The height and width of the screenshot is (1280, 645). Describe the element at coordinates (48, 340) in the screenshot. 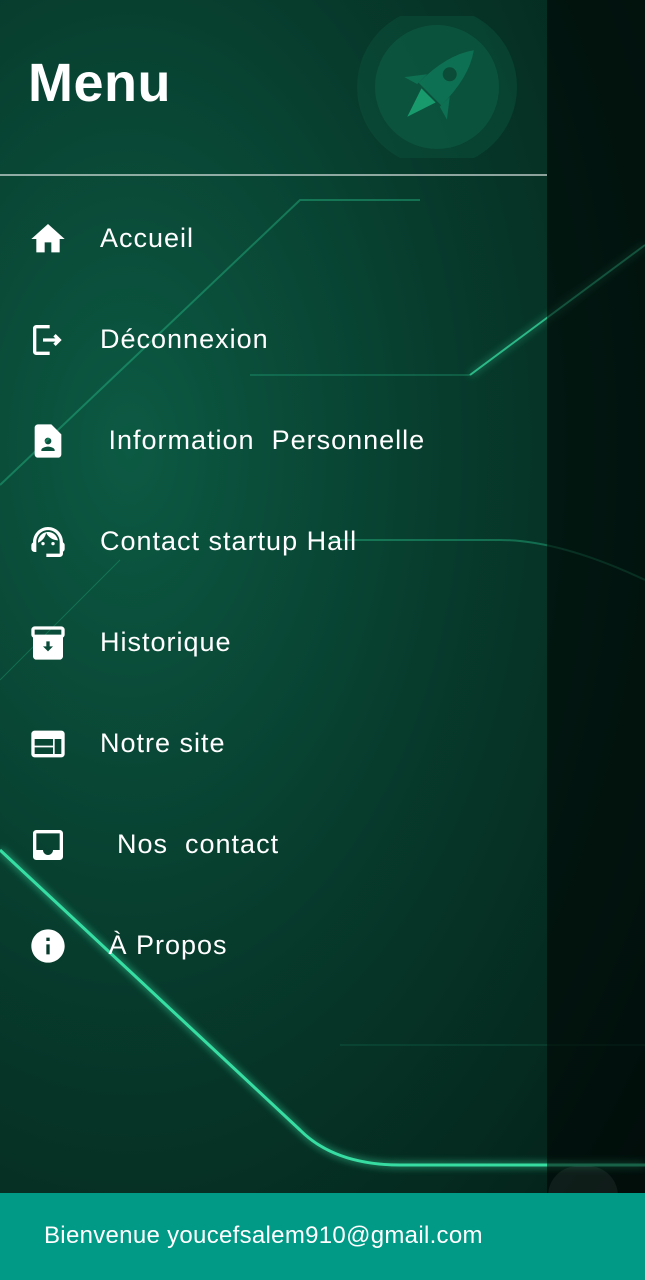

I see `logout-icon` at that location.